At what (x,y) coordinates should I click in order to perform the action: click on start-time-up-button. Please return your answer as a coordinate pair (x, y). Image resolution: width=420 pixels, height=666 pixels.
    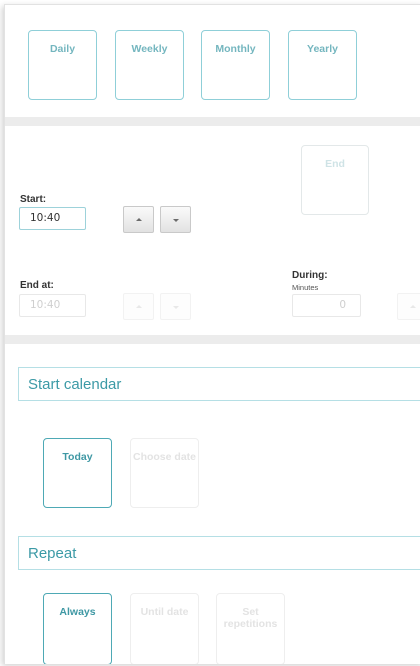
    Looking at the image, I should click on (138, 219).